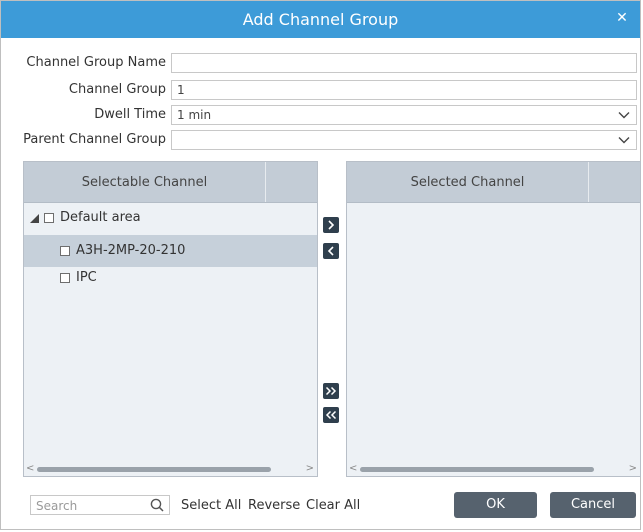 The image size is (643, 532). Describe the element at coordinates (34, 218) in the screenshot. I see `expand-triangle-icon` at that location.